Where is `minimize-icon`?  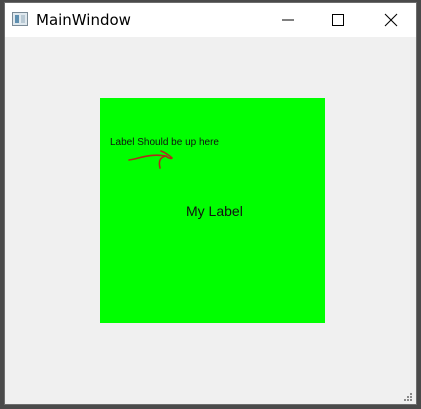
minimize-icon is located at coordinates (288, 20).